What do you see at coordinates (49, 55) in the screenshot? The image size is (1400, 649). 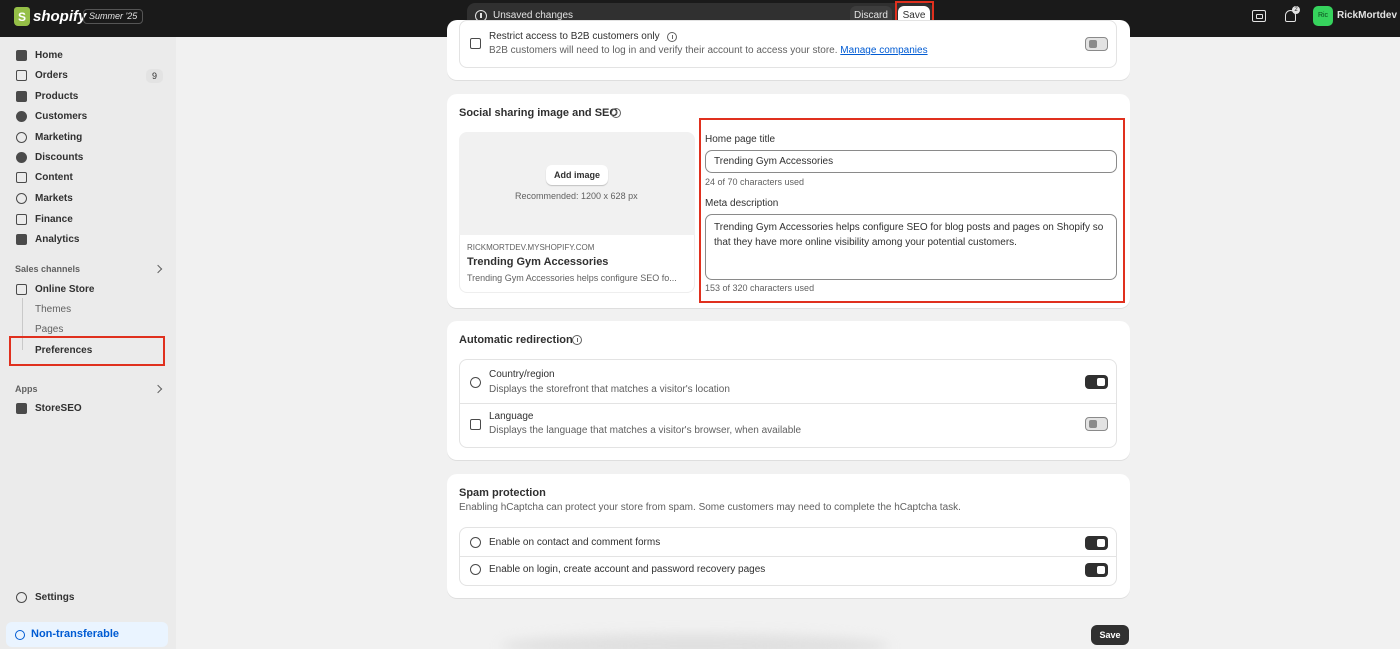 I see `sidebar-item-label: Home` at bounding box center [49, 55].